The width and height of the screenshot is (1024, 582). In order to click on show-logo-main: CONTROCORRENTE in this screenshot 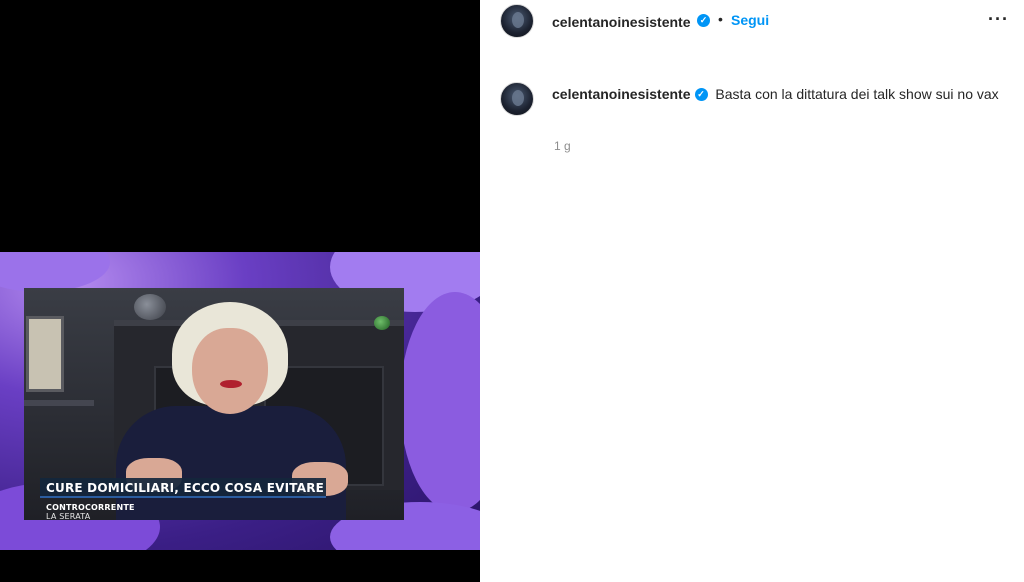, I will do `click(90, 507)`.